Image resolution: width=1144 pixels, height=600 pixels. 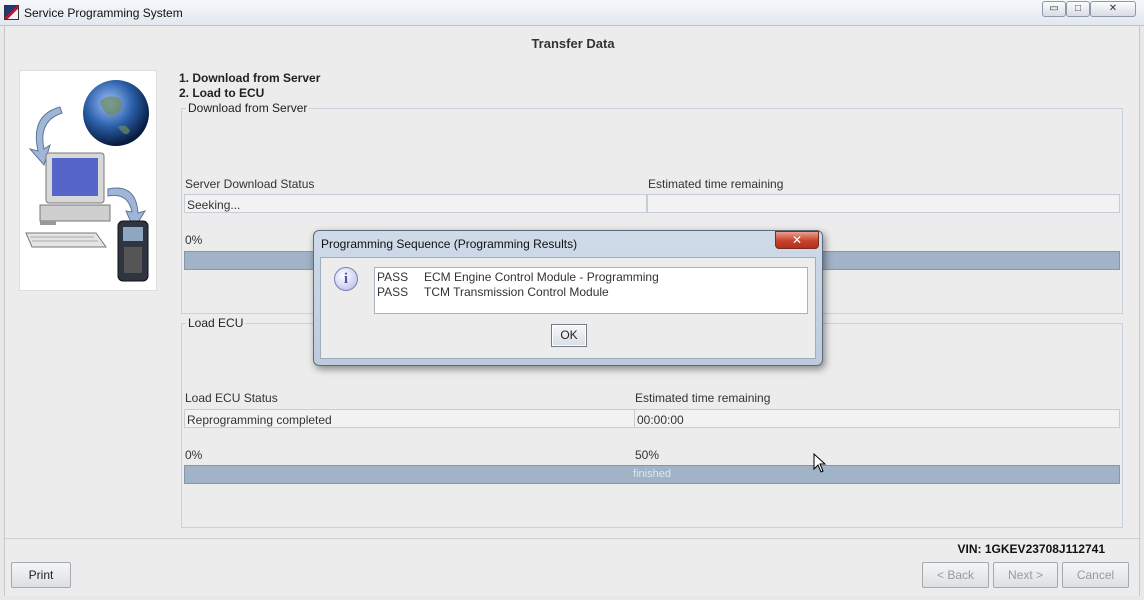 What do you see at coordinates (103, 13) in the screenshot?
I see `window-title: Service Programming System` at bounding box center [103, 13].